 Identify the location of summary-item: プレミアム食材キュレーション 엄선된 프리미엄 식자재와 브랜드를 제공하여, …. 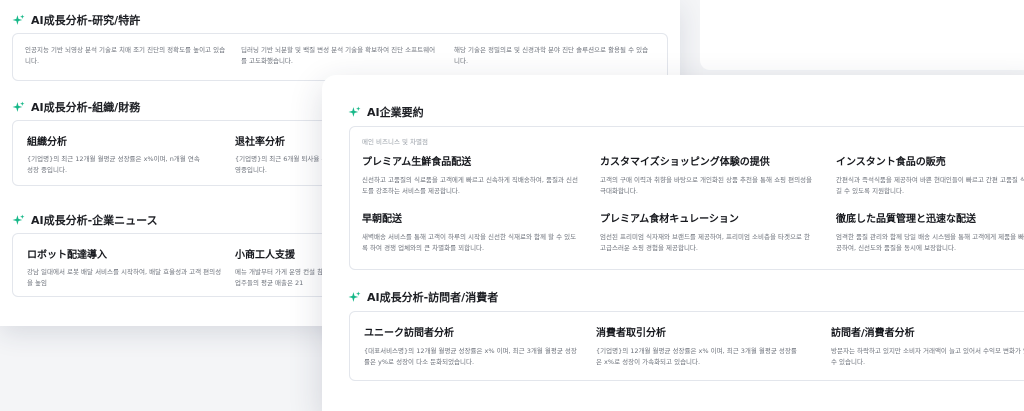
(707, 232).